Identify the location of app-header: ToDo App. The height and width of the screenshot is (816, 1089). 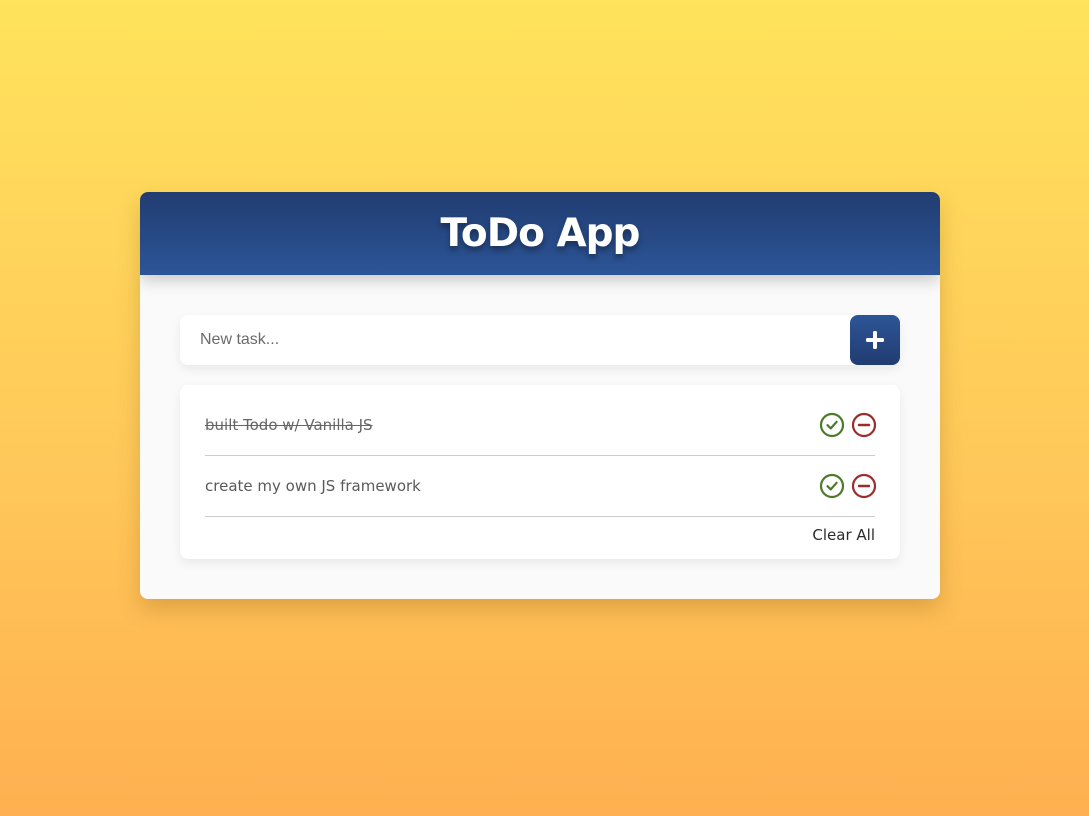
(540, 233).